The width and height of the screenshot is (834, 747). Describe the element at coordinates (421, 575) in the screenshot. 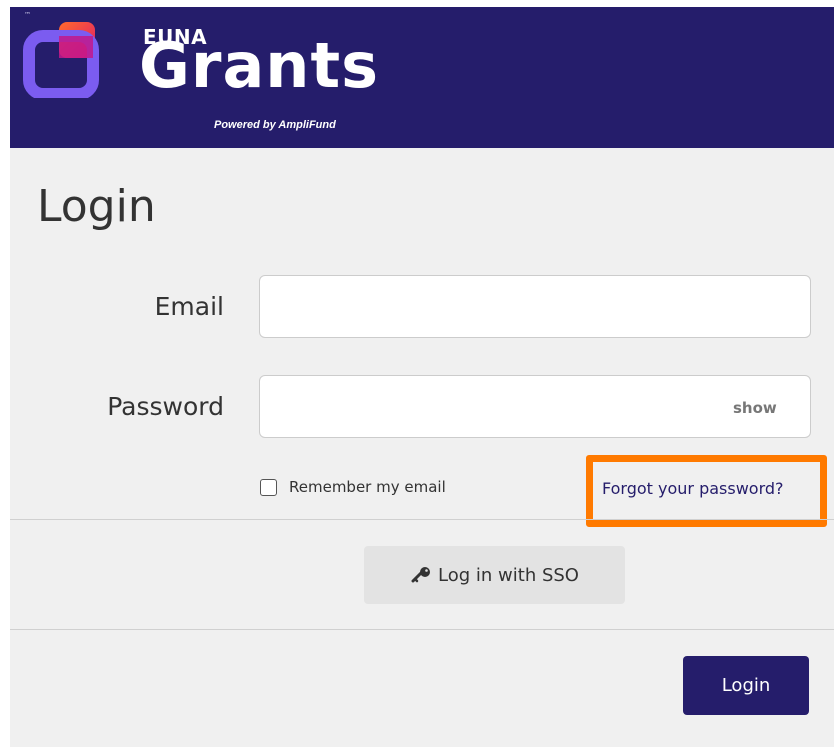

I see `key-icon` at that location.